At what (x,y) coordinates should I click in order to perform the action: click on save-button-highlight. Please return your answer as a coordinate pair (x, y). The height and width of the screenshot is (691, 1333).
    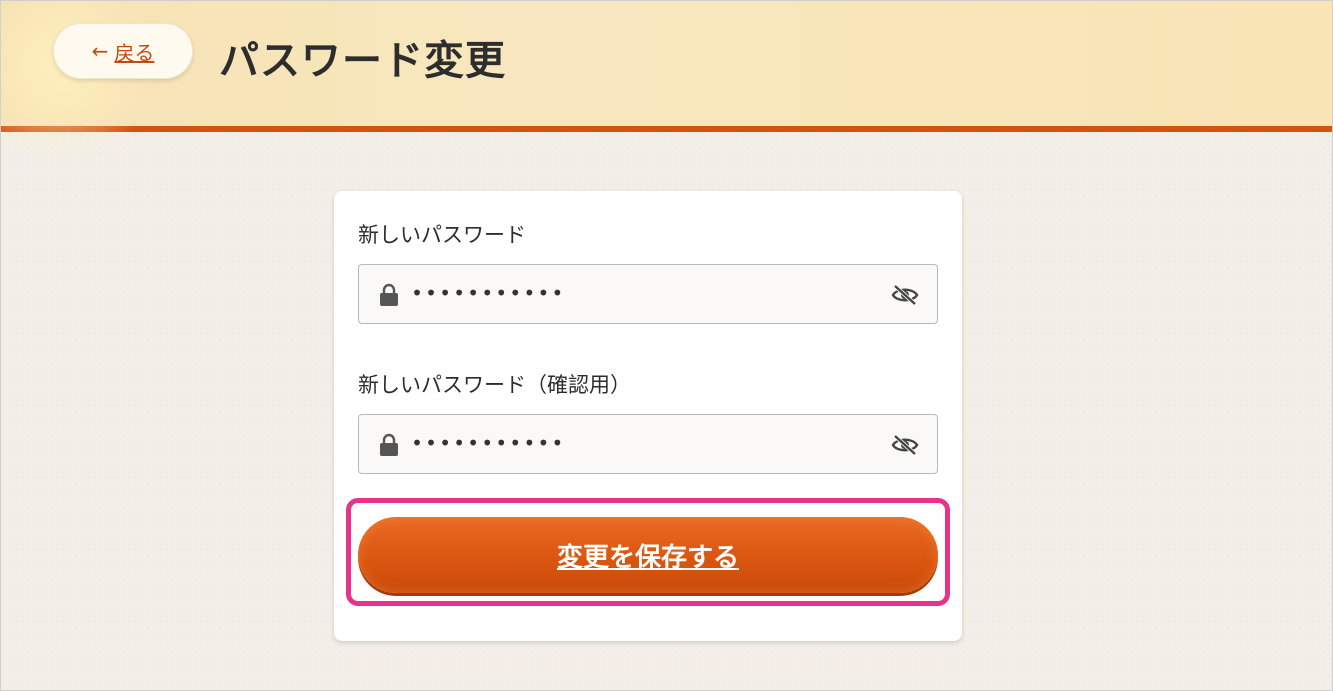
    Looking at the image, I should click on (648, 552).